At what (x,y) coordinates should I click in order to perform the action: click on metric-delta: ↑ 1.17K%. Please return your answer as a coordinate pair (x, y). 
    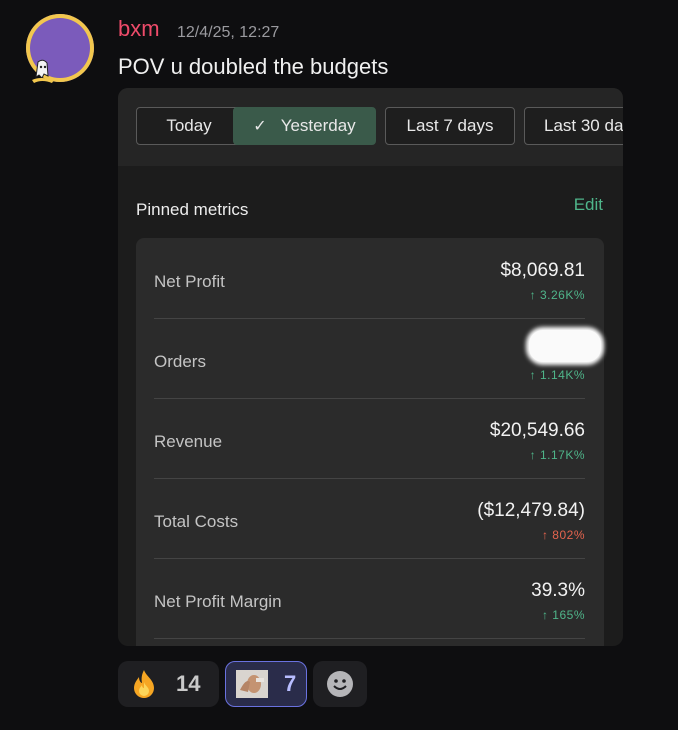
    Looking at the image, I should click on (557, 455).